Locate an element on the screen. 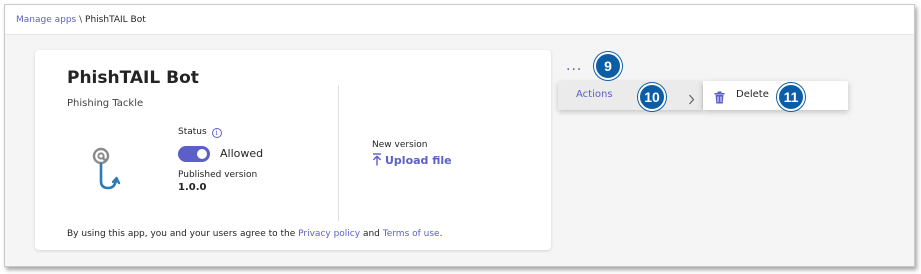  delete-menu-item: Delete is located at coordinates (775, 95).